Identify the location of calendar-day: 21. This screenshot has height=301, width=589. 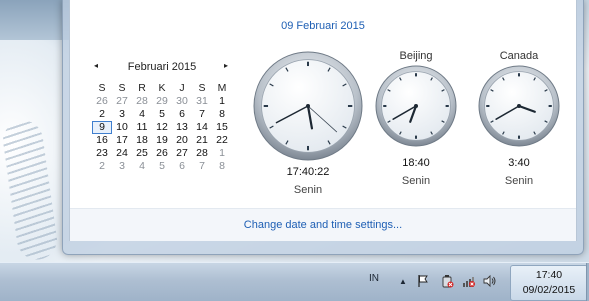
(202, 140).